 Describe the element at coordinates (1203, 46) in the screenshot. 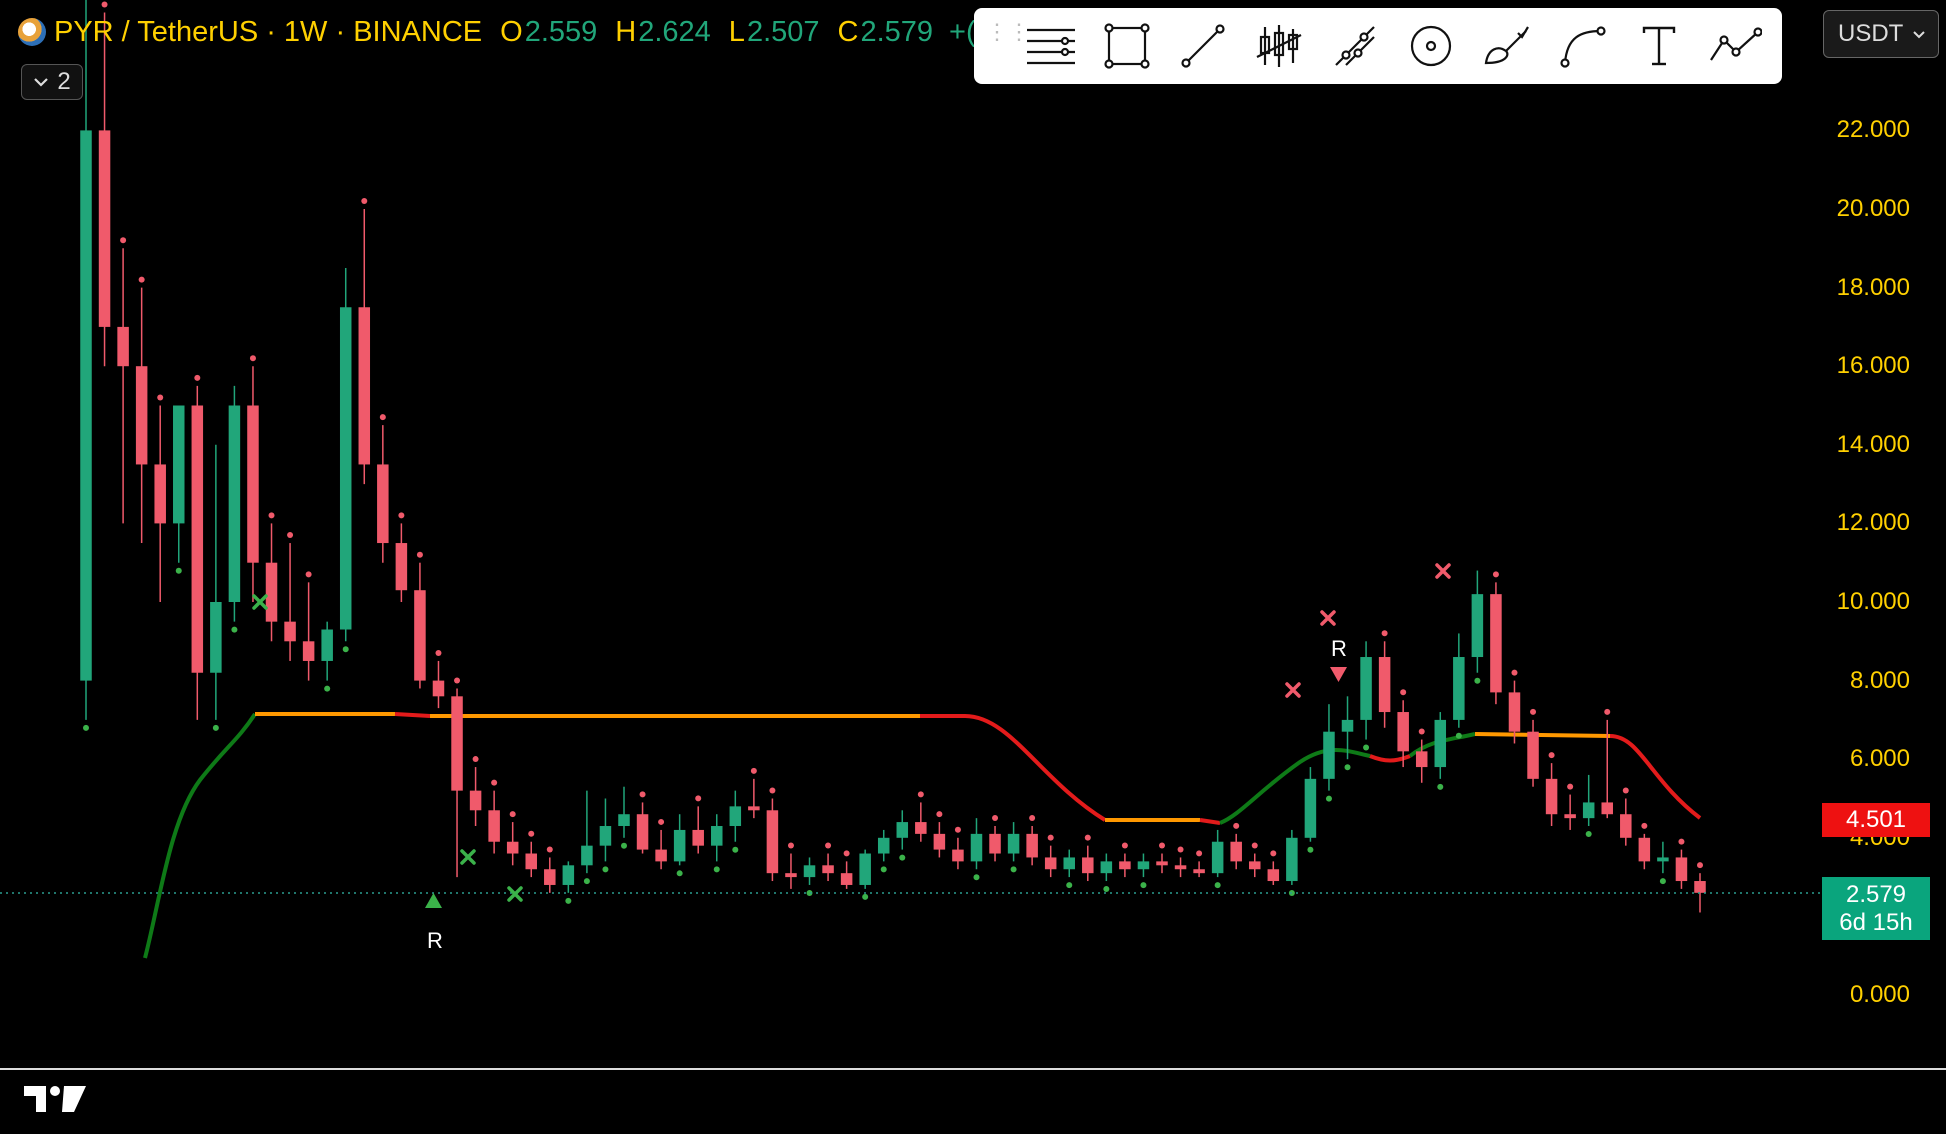

I see `trend-line-tool` at that location.